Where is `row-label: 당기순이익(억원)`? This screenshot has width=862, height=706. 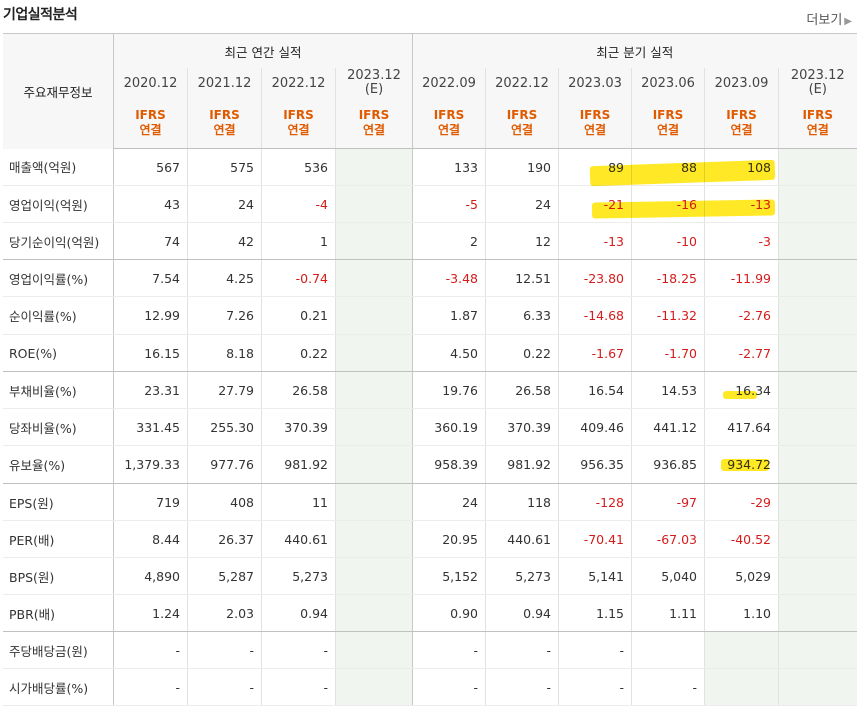 row-label: 당기순이익(억원) is located at coordinates (58, 241).